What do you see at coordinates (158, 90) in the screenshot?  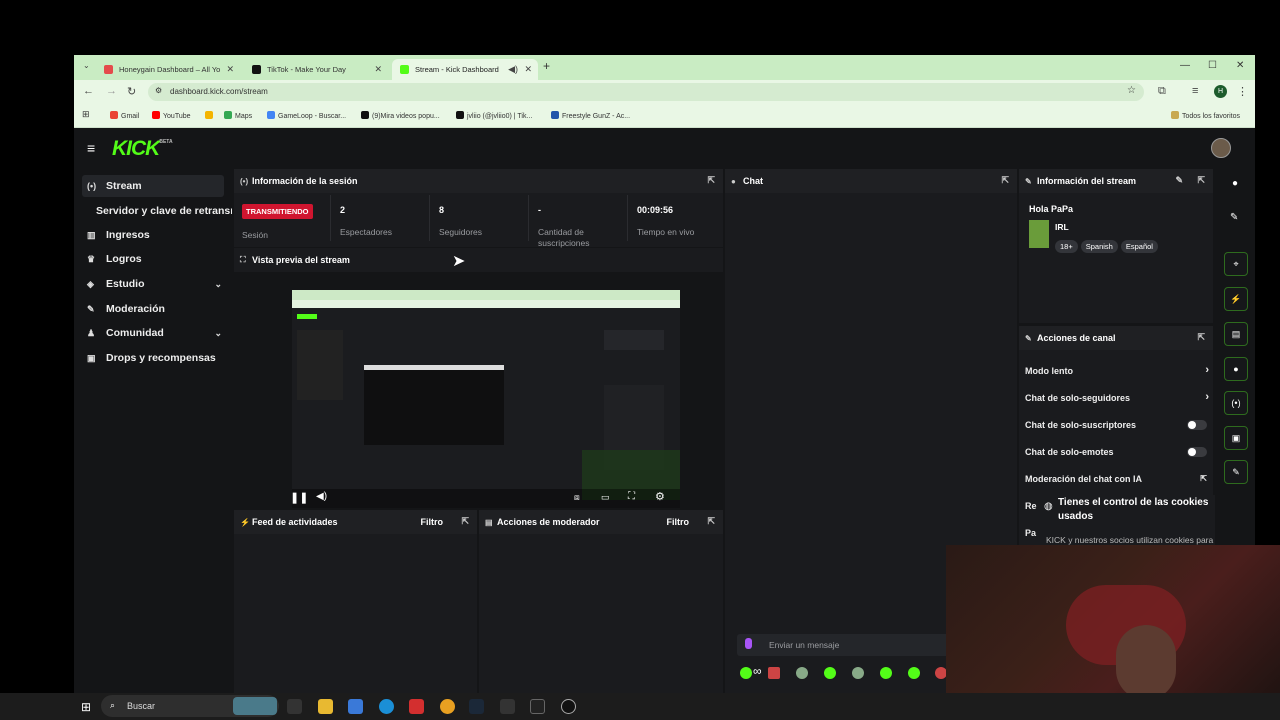 I see `site-info-icon: ⚙` at bounding box center [158, 90].